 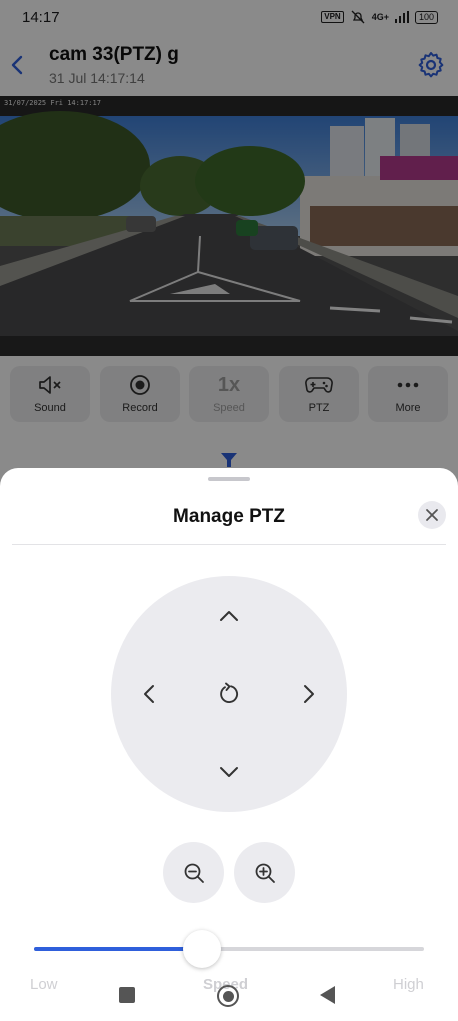 What do you see at coordinates (229, 516) in the screenshot?
I see `sheet-title: Manage PTZ` at bounding box center [229, 516].